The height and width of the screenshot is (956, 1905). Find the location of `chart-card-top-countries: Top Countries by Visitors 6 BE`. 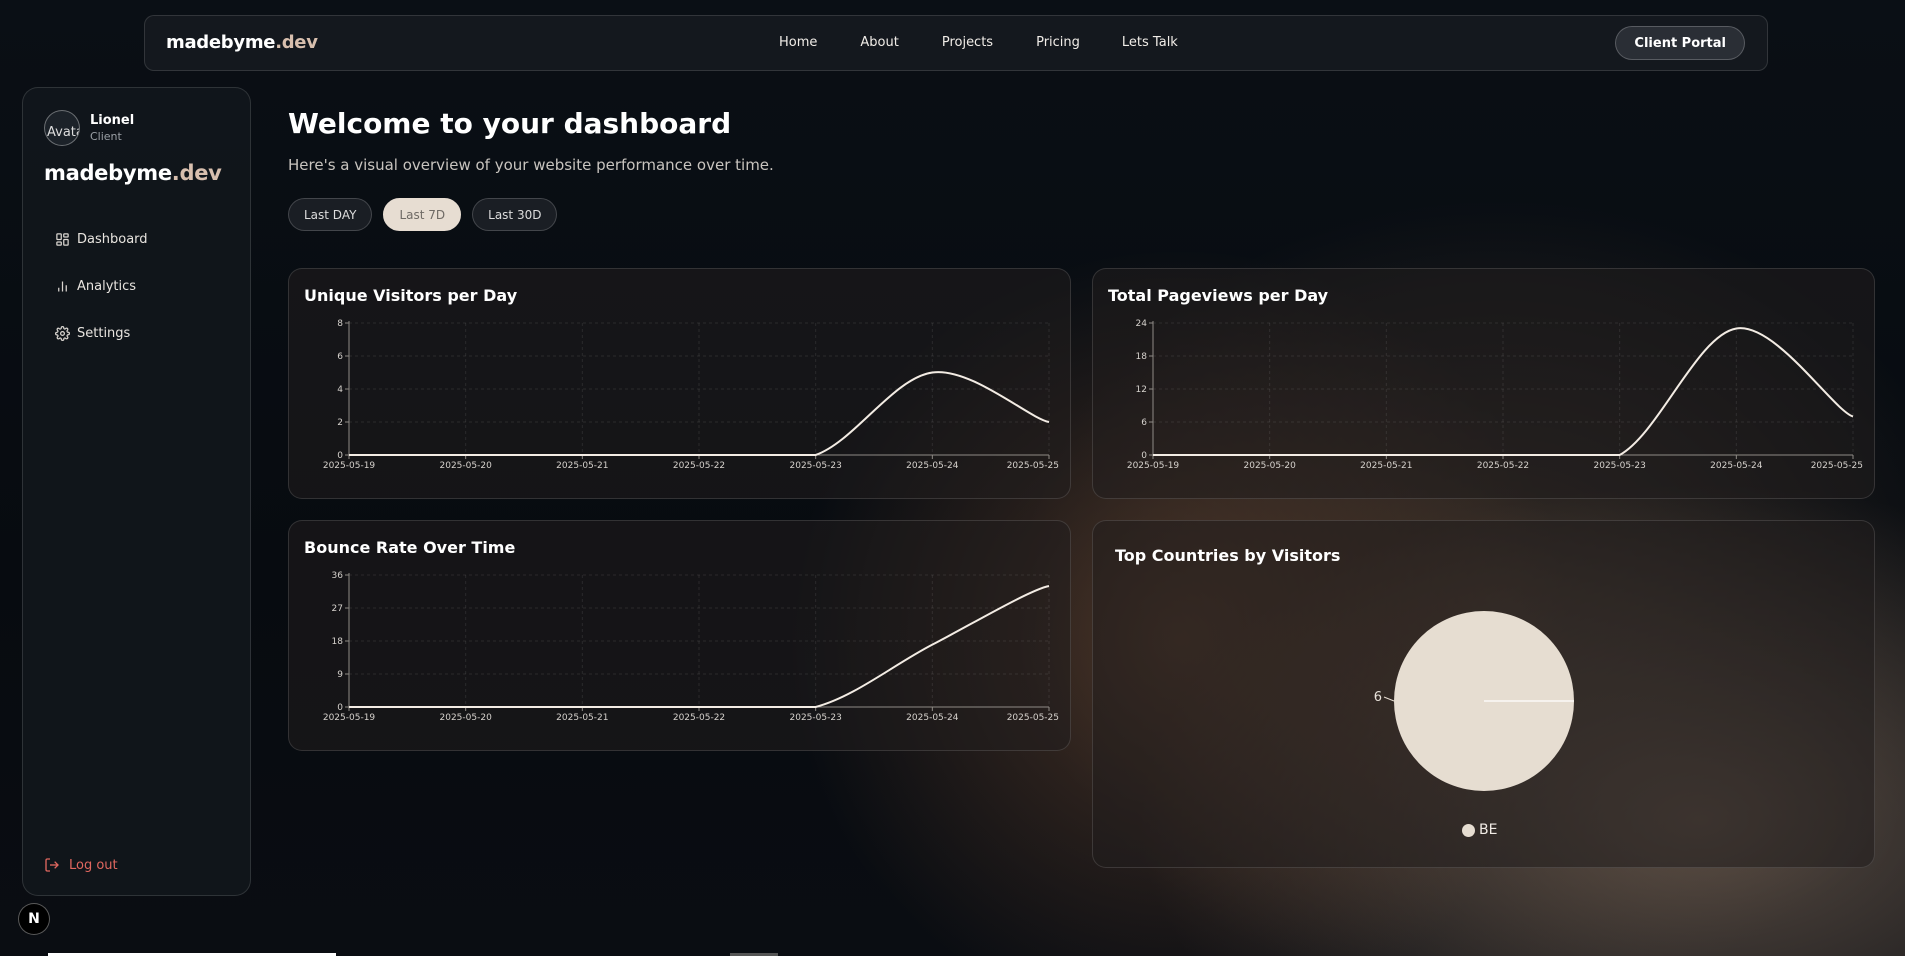

chart-card-top-countries: Top Countries by Visitors 6 BE is located at coordinates (1483, 694).